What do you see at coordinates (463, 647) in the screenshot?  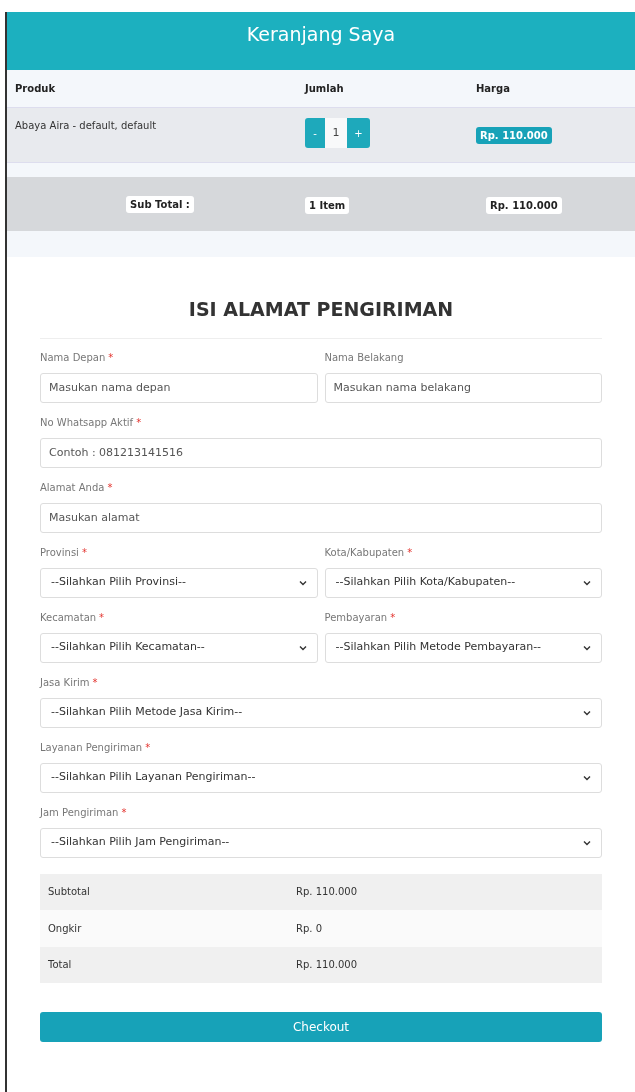 I see `select-field: --Silahkan Pilih Metode Pembayaran--` at bounding box center [463, 647].